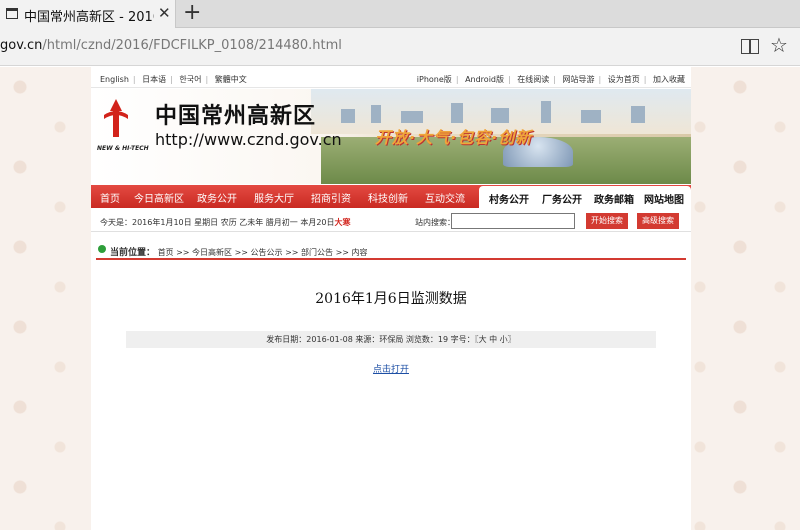 This screenshot has height=530, width=800. Describe the element at coordinates (114, 79) in the screenshot. I see `lang-english: English` at that location.